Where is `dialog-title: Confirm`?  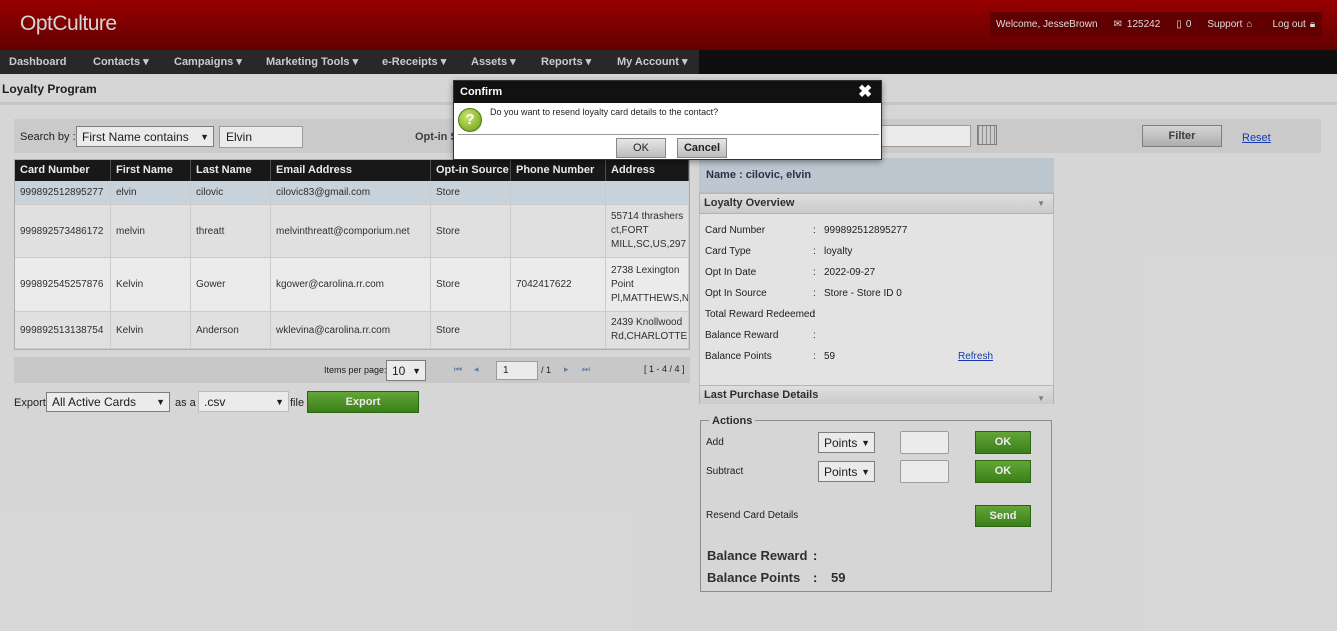 dialog-title: Confirm is located at coordinates (667, 92).